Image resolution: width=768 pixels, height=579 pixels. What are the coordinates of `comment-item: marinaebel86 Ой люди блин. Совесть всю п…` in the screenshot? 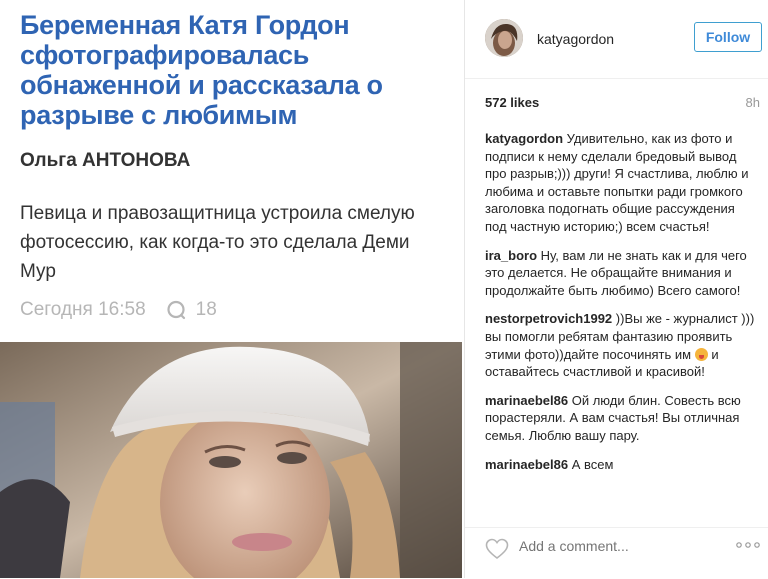 It's located at (620, 418).